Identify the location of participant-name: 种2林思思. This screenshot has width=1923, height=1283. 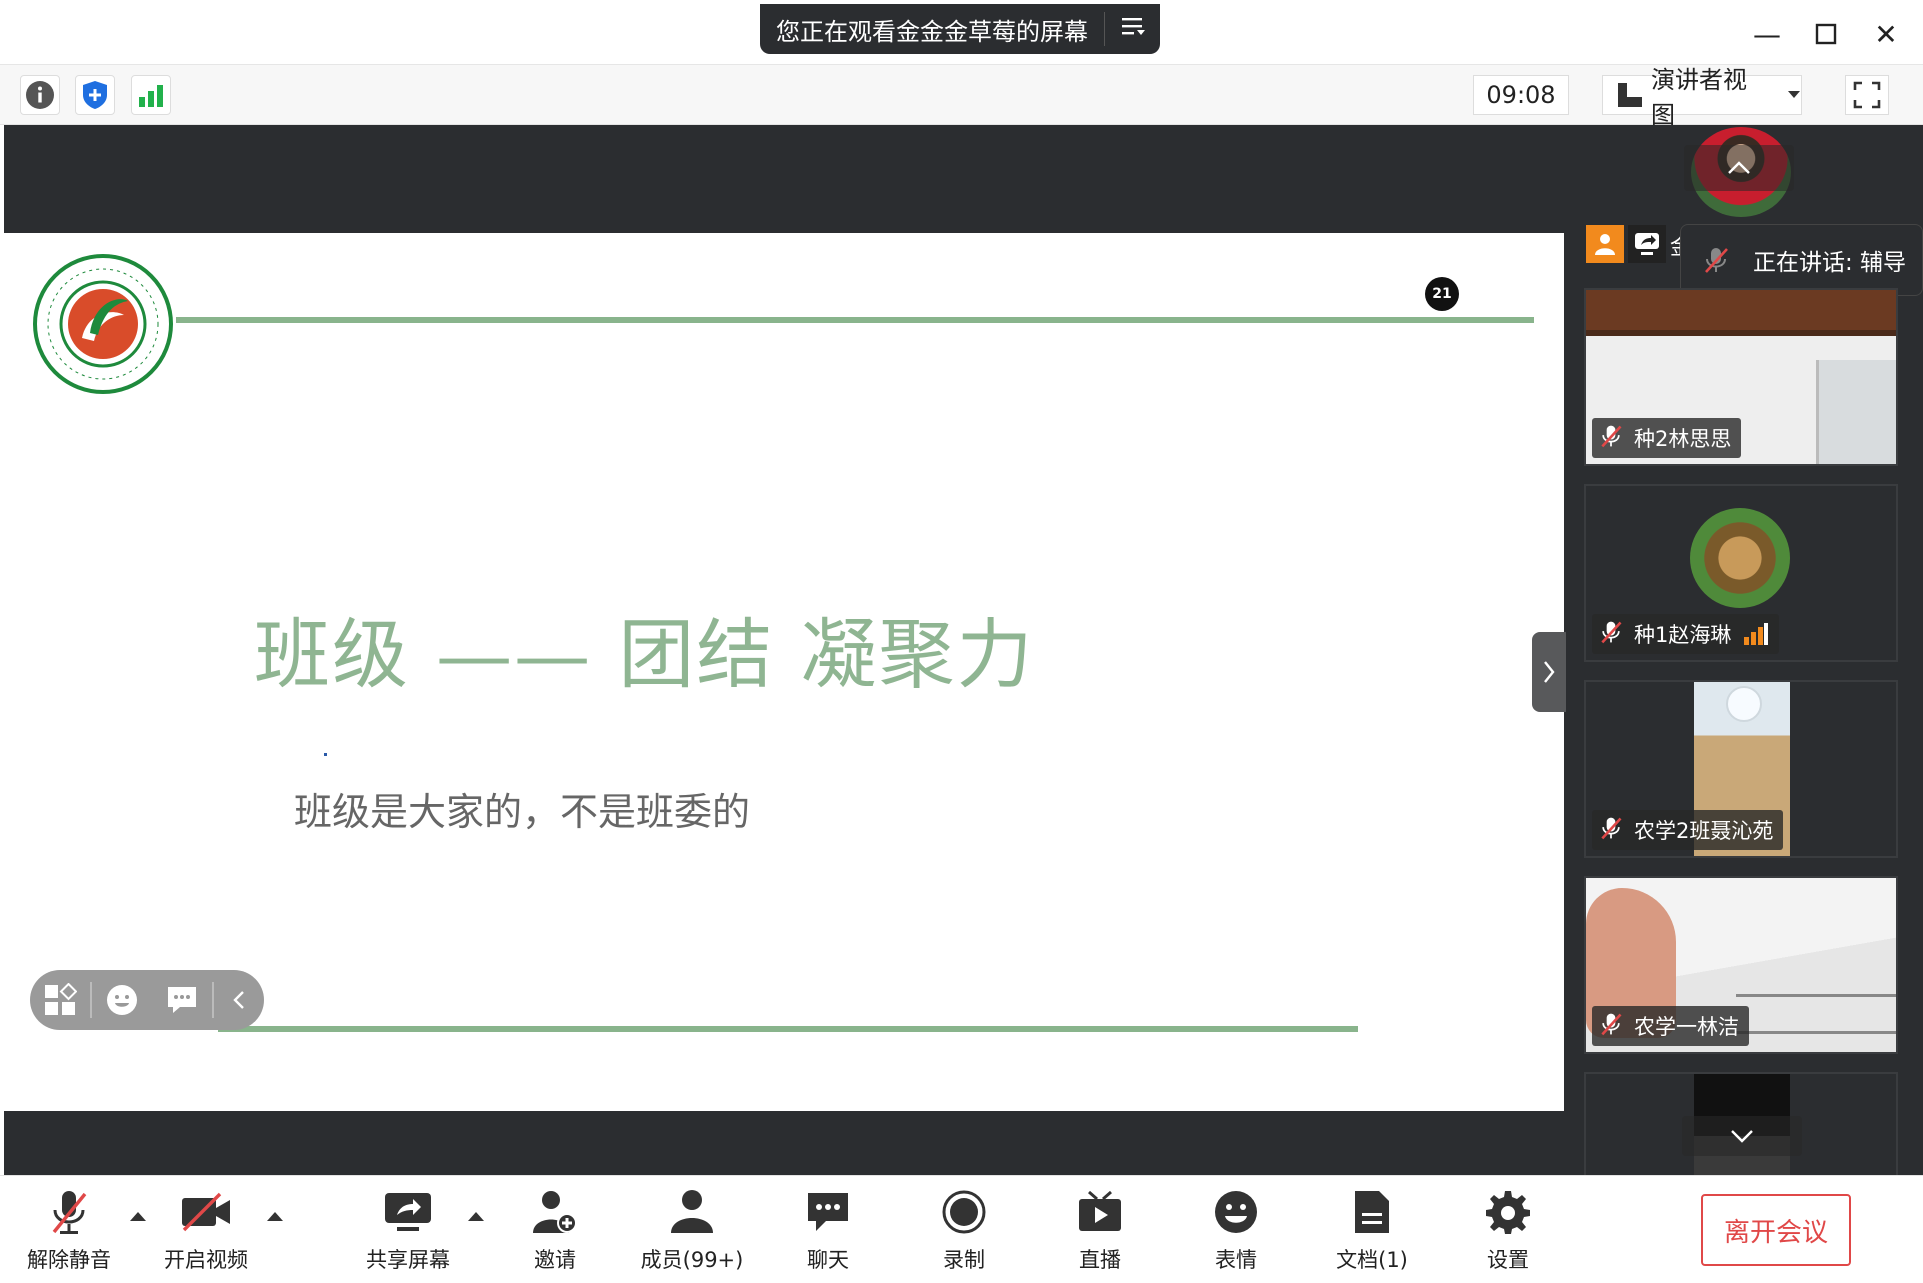
(1683, 439).